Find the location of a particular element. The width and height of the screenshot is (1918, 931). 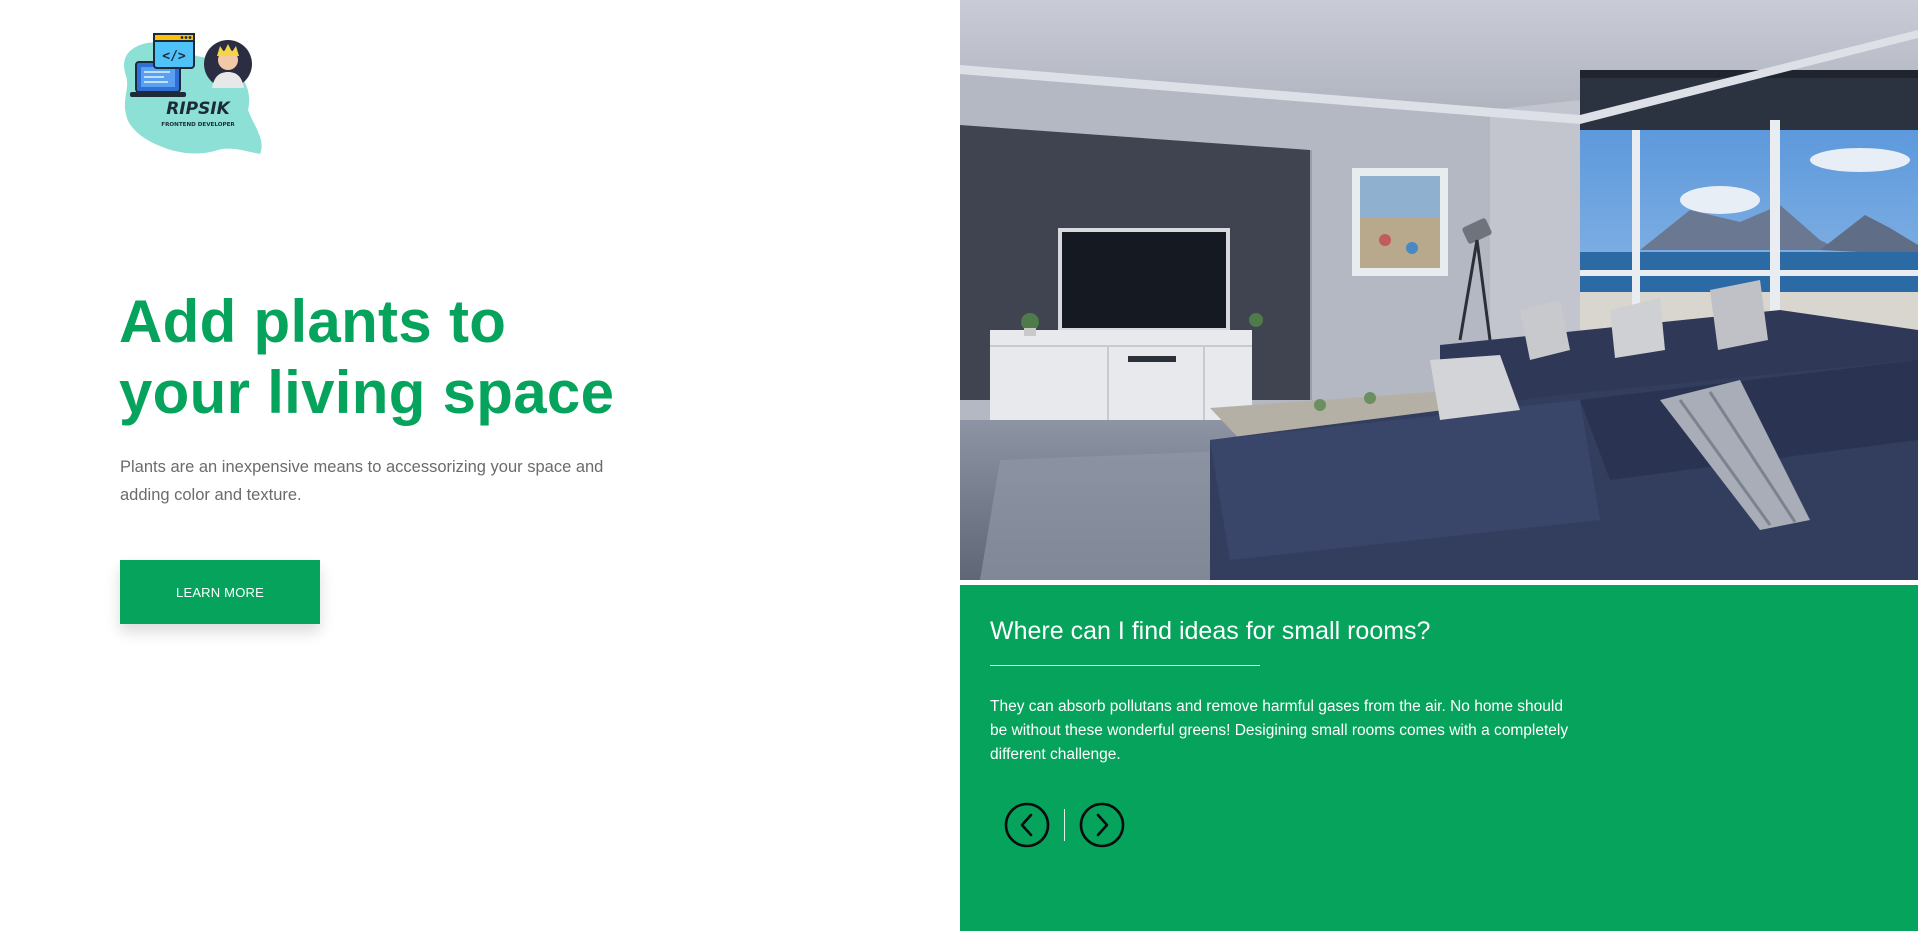

brand-logo: </> RIPSIK FRONTEND DEVELOPER is located at coordinates (195, 97).